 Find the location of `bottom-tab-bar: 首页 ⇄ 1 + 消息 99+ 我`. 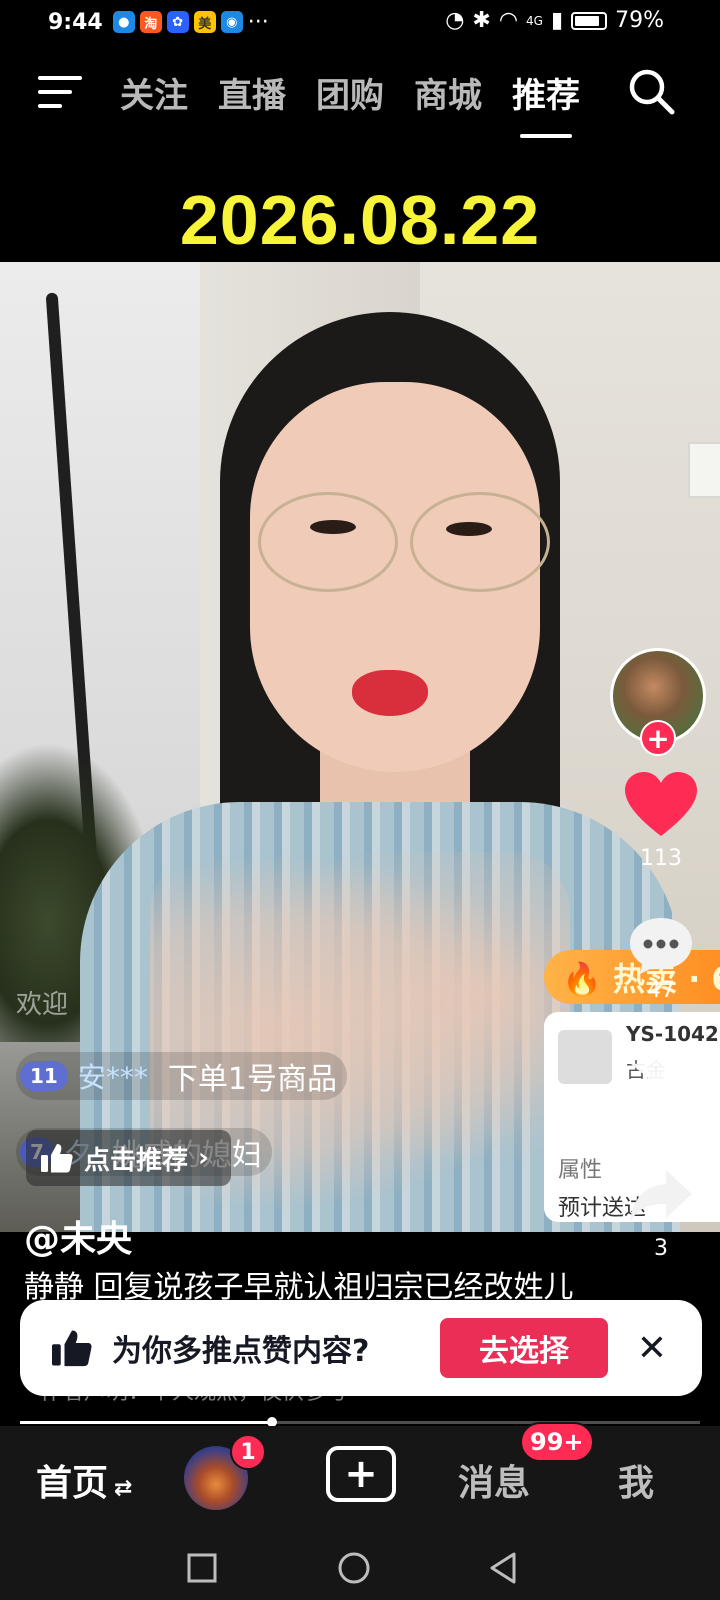

bottom-tab-bar: 首页 ⇄ 1 + 消息 99+ 我 is located at coordinates (360, 1480).